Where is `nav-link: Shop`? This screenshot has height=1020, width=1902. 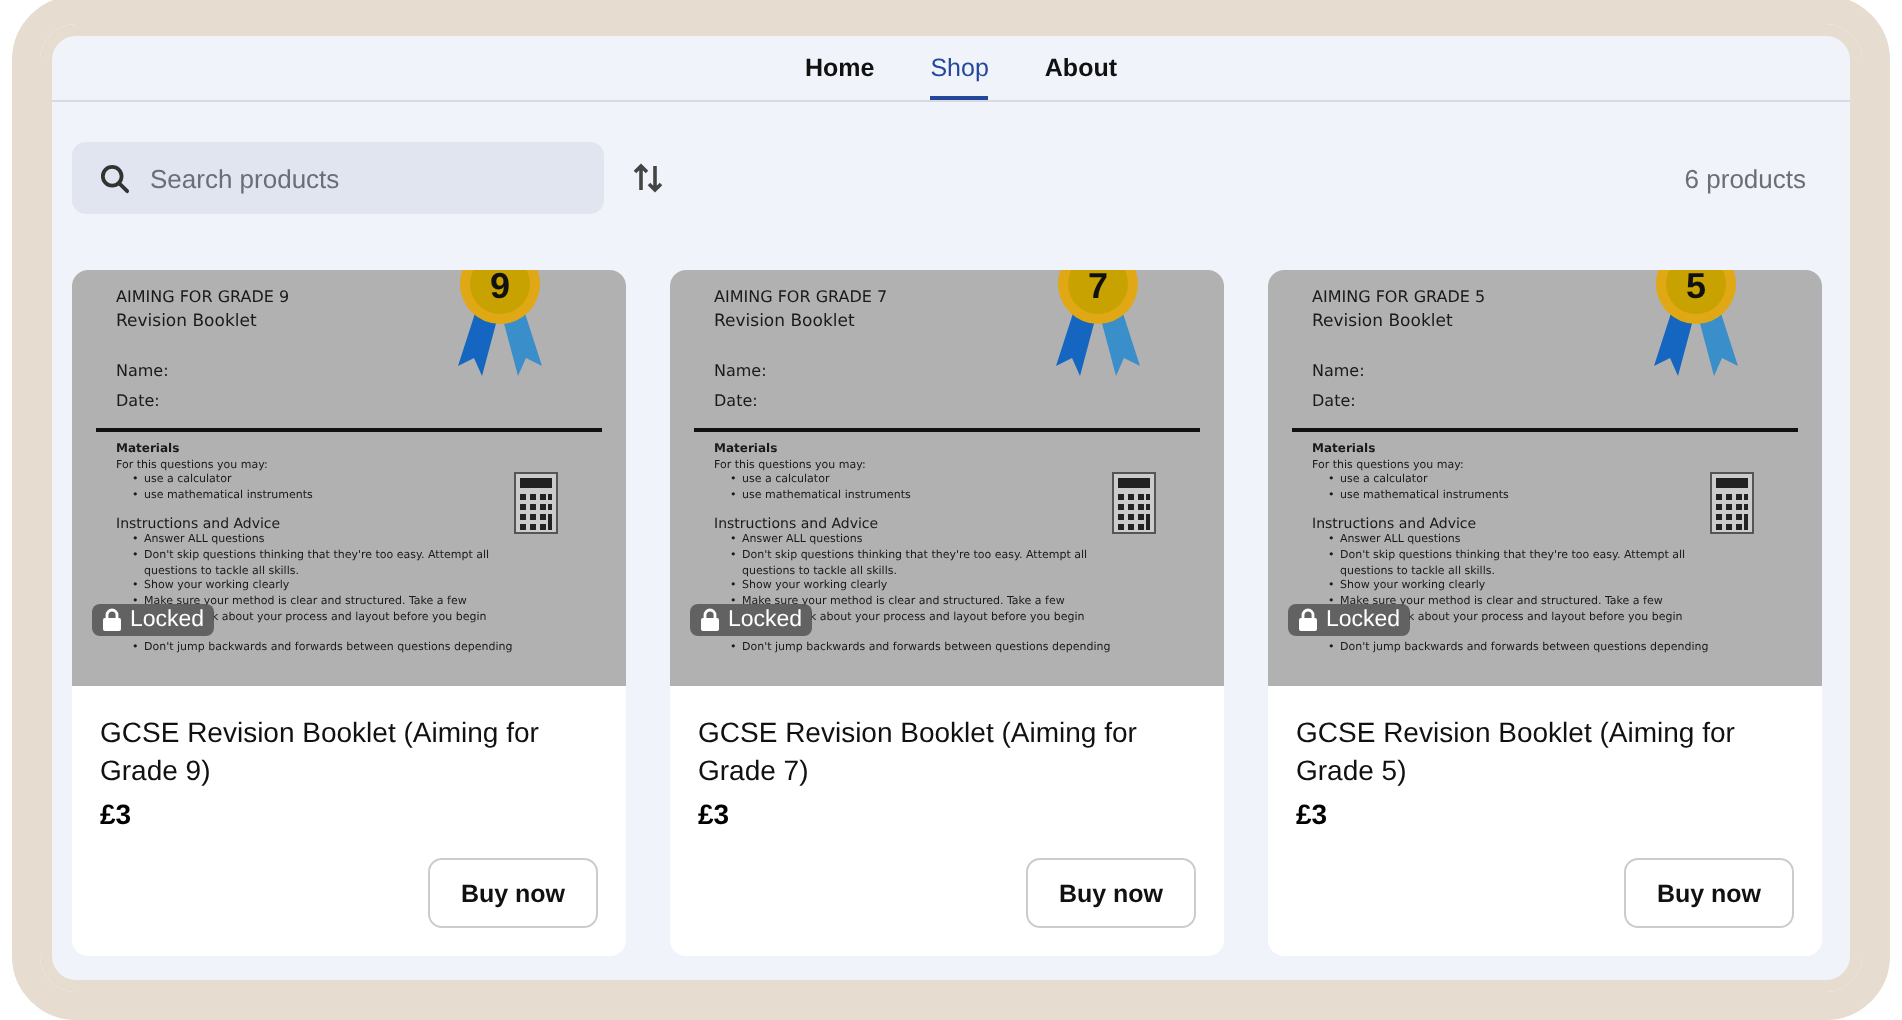
nav-link: Shop is located at coordinates (959, 68).